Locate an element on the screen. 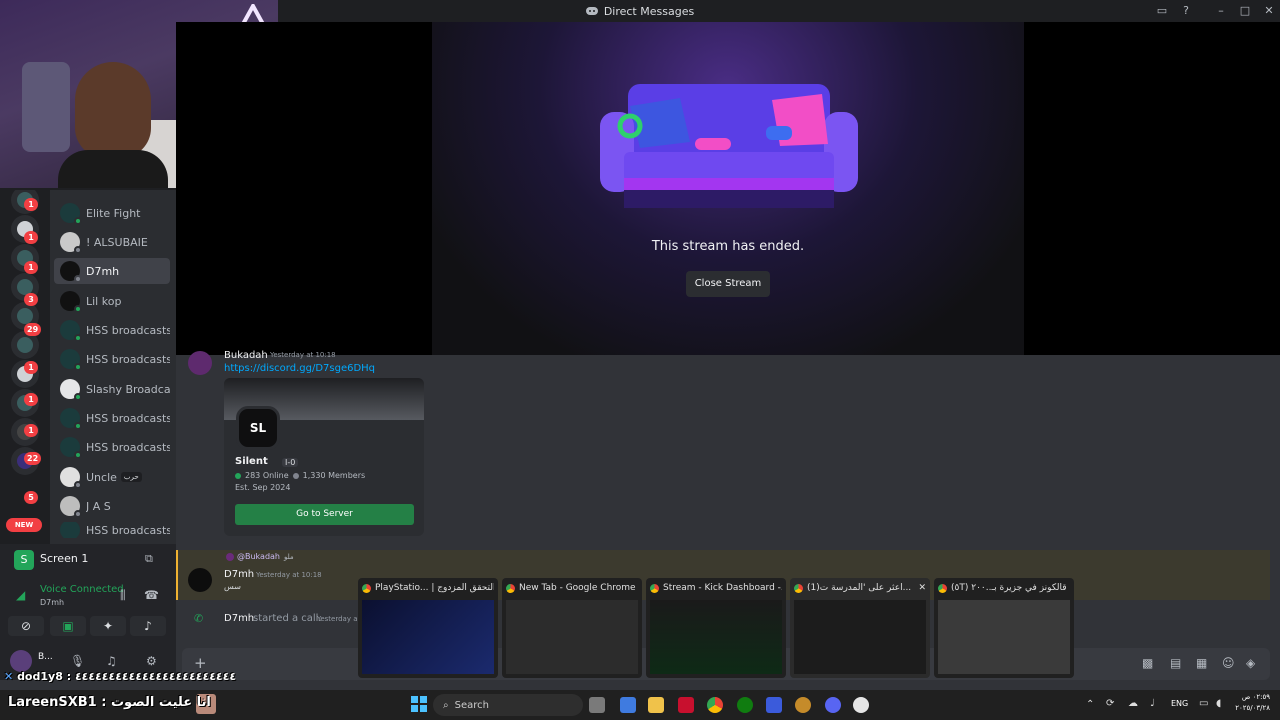  call-author: D7mh is located at coordinates (239, 618).